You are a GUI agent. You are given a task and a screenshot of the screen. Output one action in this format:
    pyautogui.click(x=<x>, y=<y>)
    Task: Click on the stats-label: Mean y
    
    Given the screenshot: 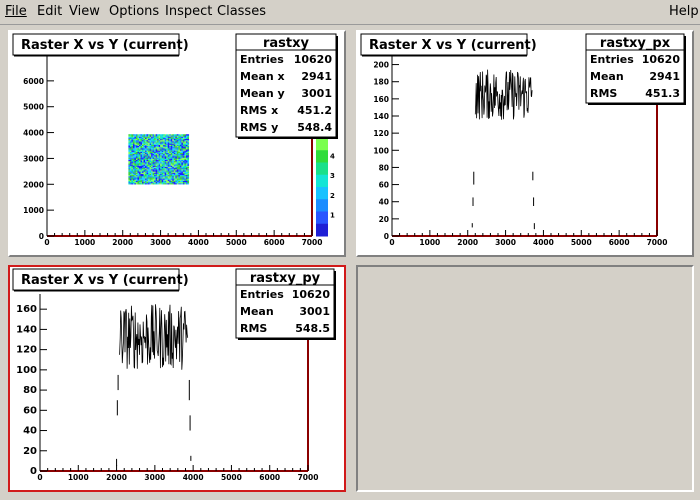 What is the action you would take?
    pyautogui.click(x=262, y=93)
    